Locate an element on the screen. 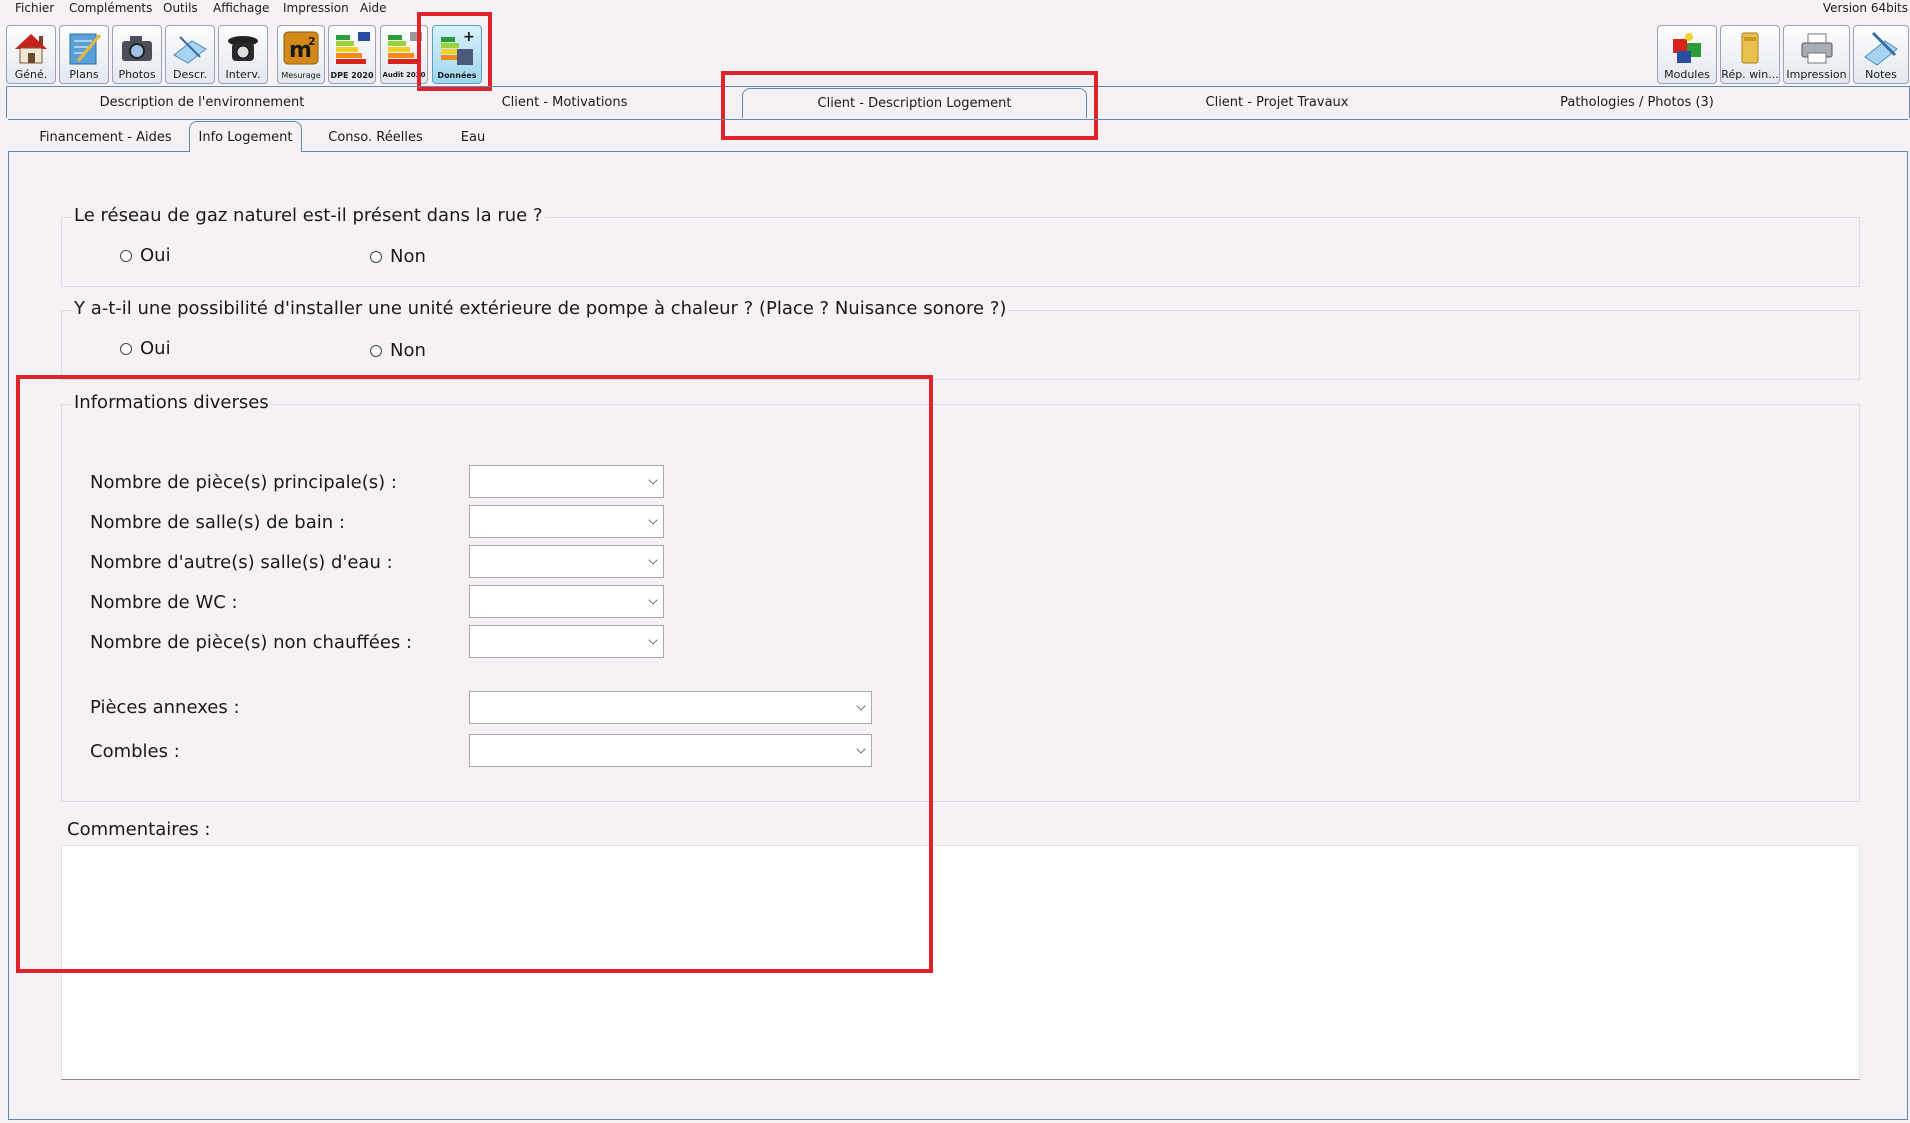  menu-aide: Aide is located at coordinates (373, 8).